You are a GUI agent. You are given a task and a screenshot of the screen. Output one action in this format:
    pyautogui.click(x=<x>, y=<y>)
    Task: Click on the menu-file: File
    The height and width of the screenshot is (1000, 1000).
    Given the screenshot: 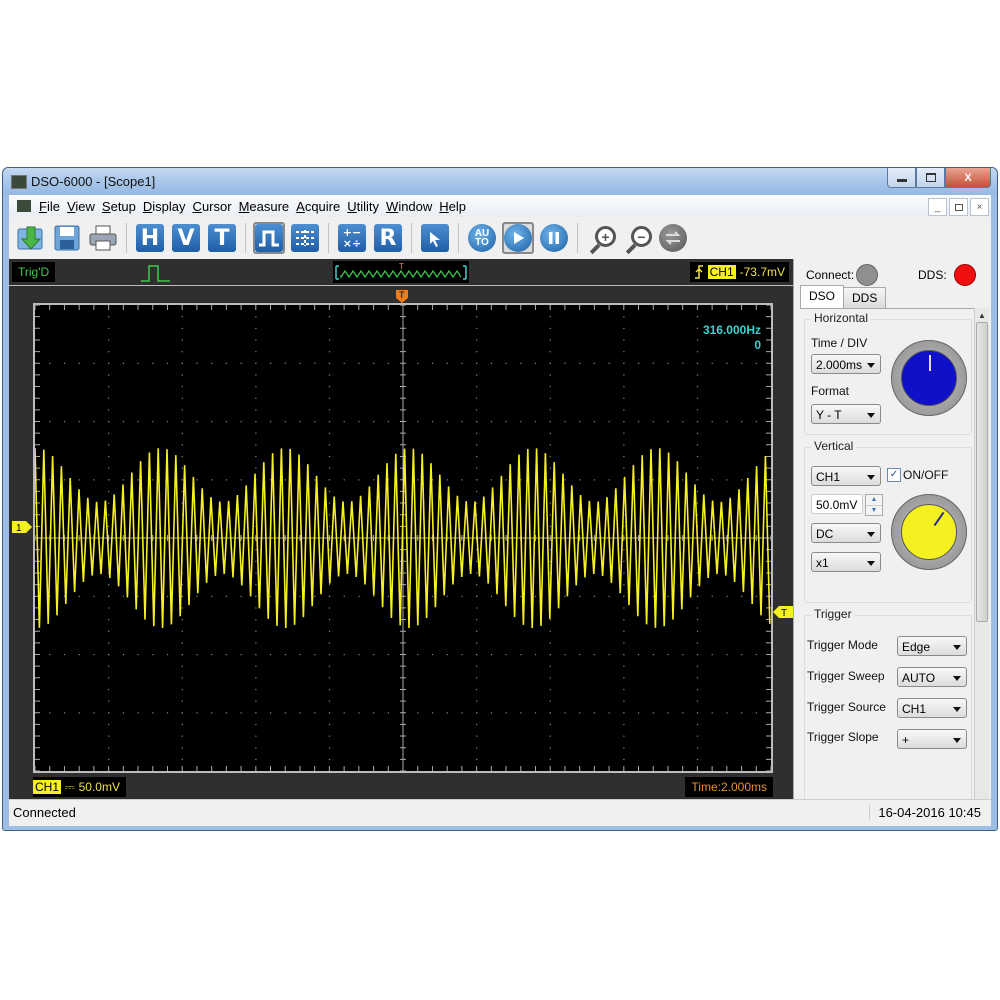 What is the action you would take?
    pyautogui.click(x=53, y=206)
    